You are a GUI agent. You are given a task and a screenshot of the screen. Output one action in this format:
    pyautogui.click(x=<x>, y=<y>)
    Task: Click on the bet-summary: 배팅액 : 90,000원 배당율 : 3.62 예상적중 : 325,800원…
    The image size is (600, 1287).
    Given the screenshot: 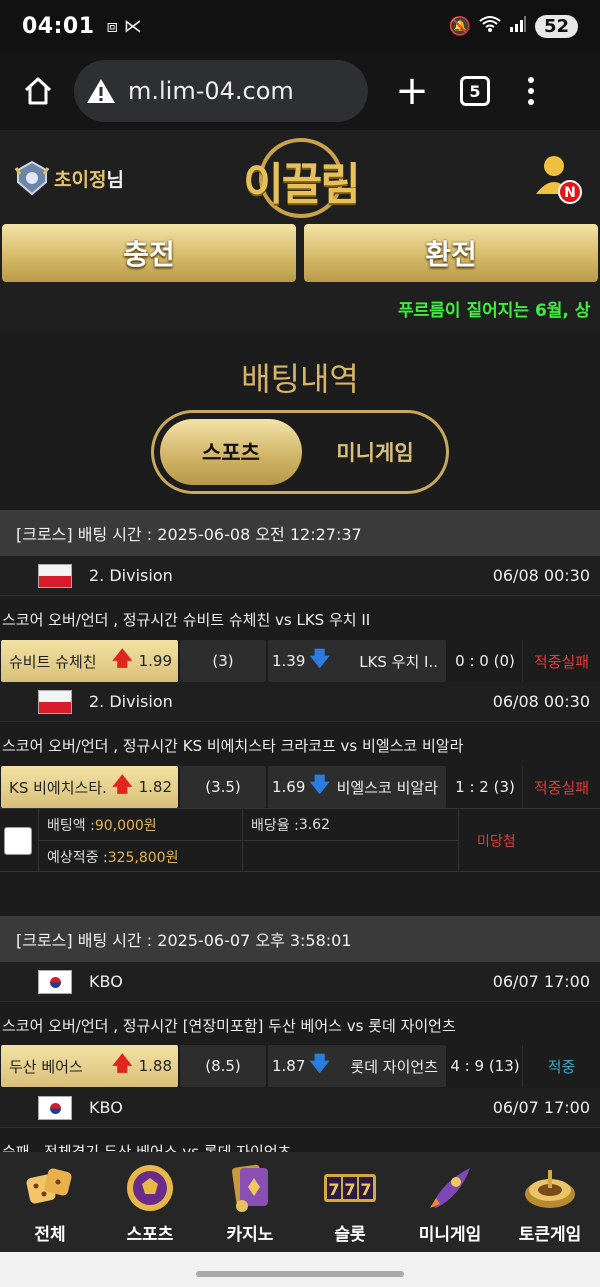 What is the action you would take?
    pyautogui.click(x=300, y=840)
    